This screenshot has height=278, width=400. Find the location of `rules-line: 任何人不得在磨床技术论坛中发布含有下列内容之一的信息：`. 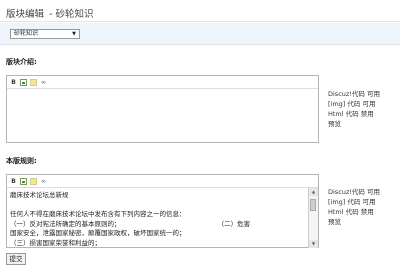

rules-line: 任何人不得在磨床技术论坛中发布含有下列内容之一的信息： is located at coordinates (98, 214).